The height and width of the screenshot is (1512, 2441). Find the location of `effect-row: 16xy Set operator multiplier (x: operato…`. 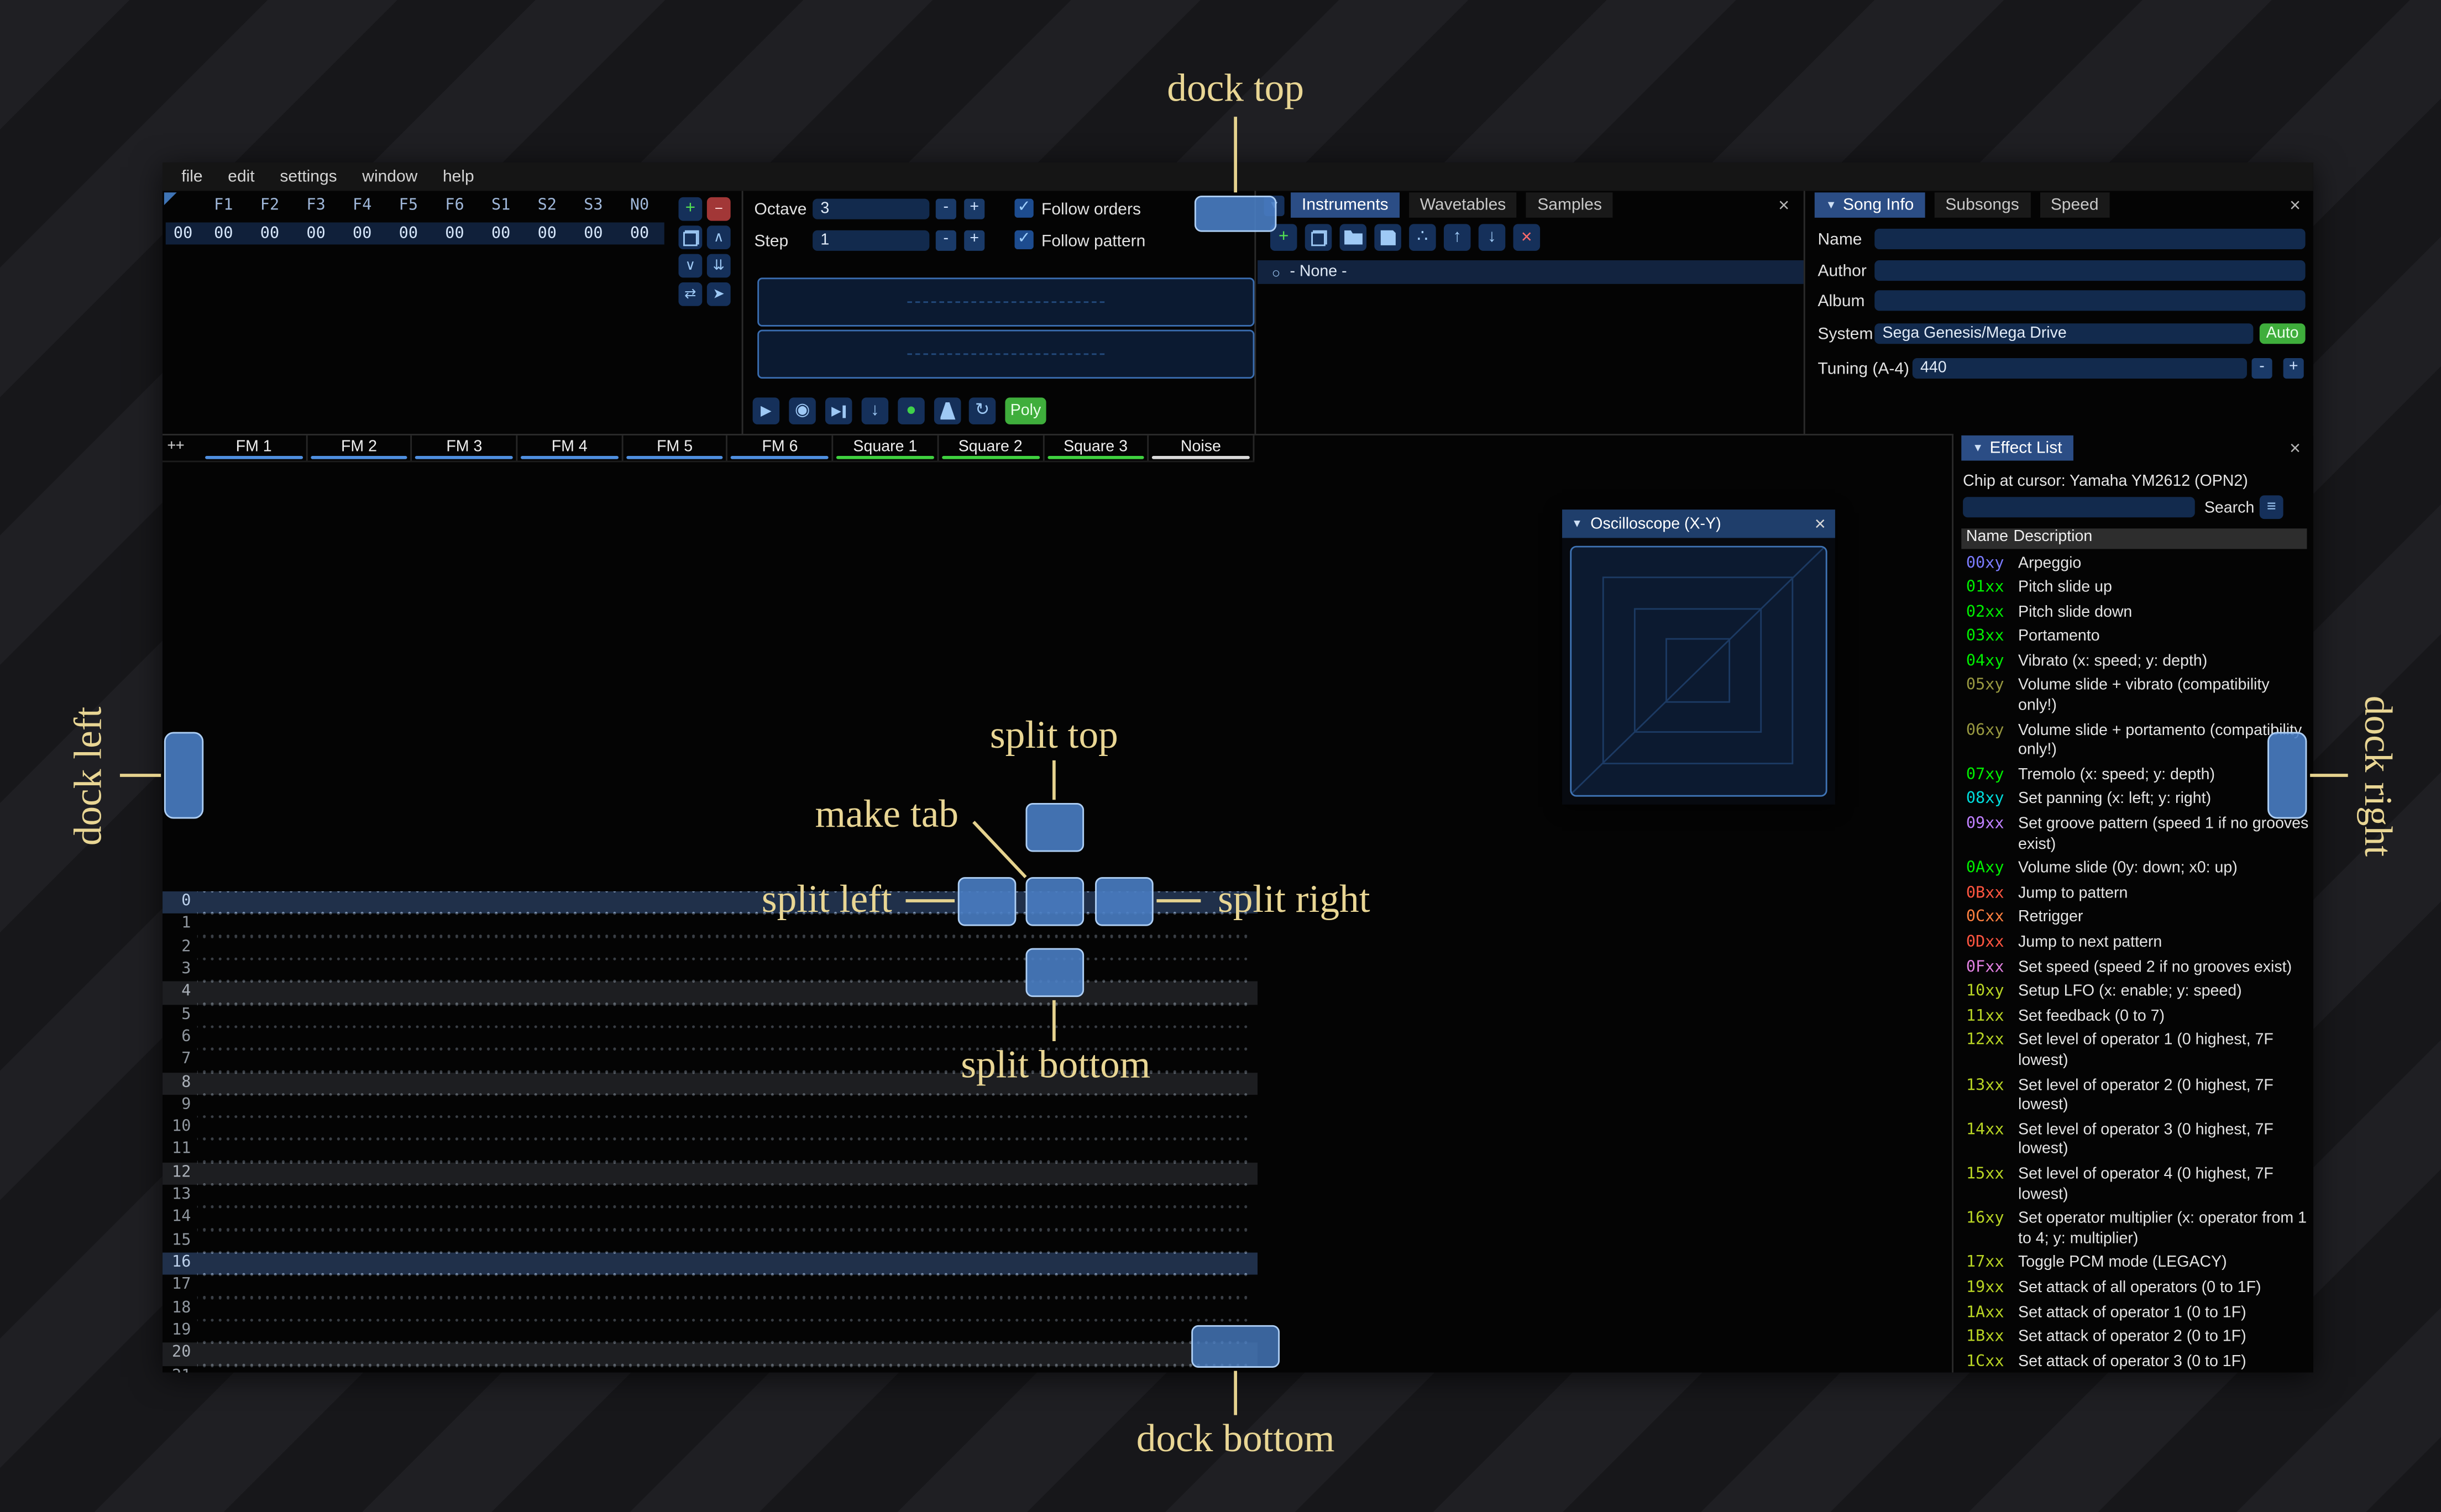

effect-row: 16xy Set operator multiplier (x: operato… is located at coordinates (2135, 1230).